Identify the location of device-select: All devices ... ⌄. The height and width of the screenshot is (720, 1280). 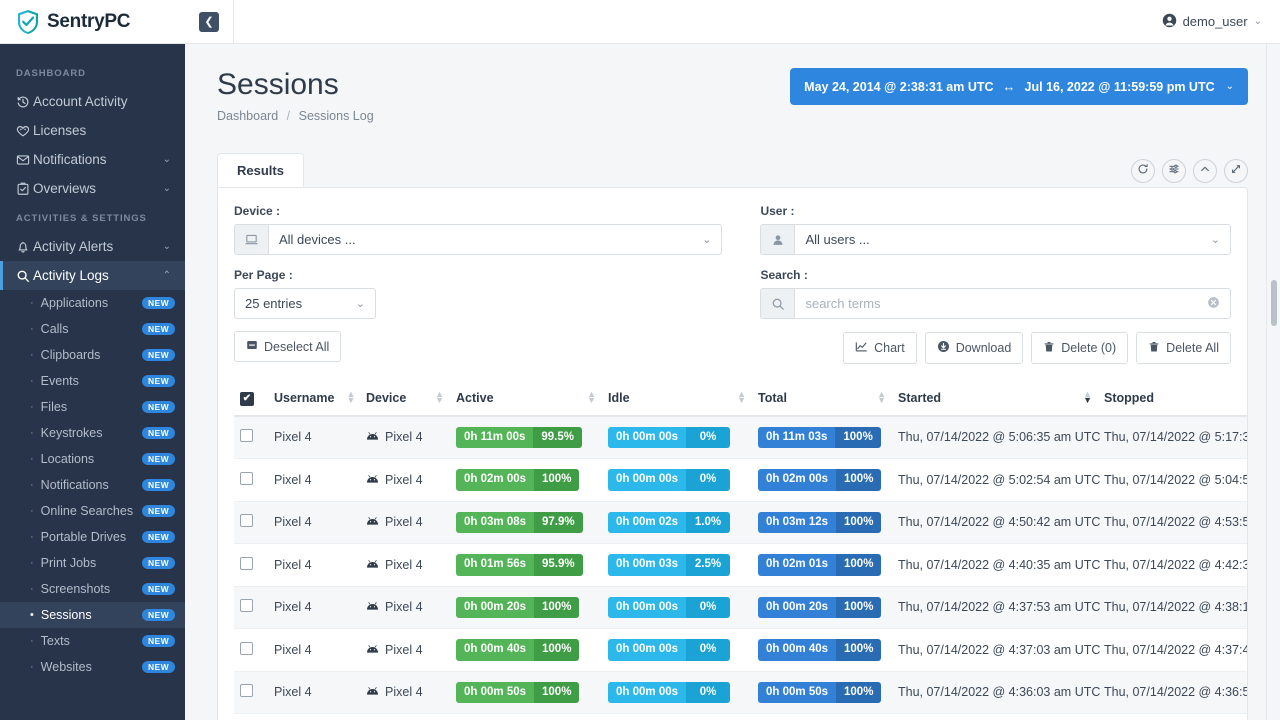
(495, 239).